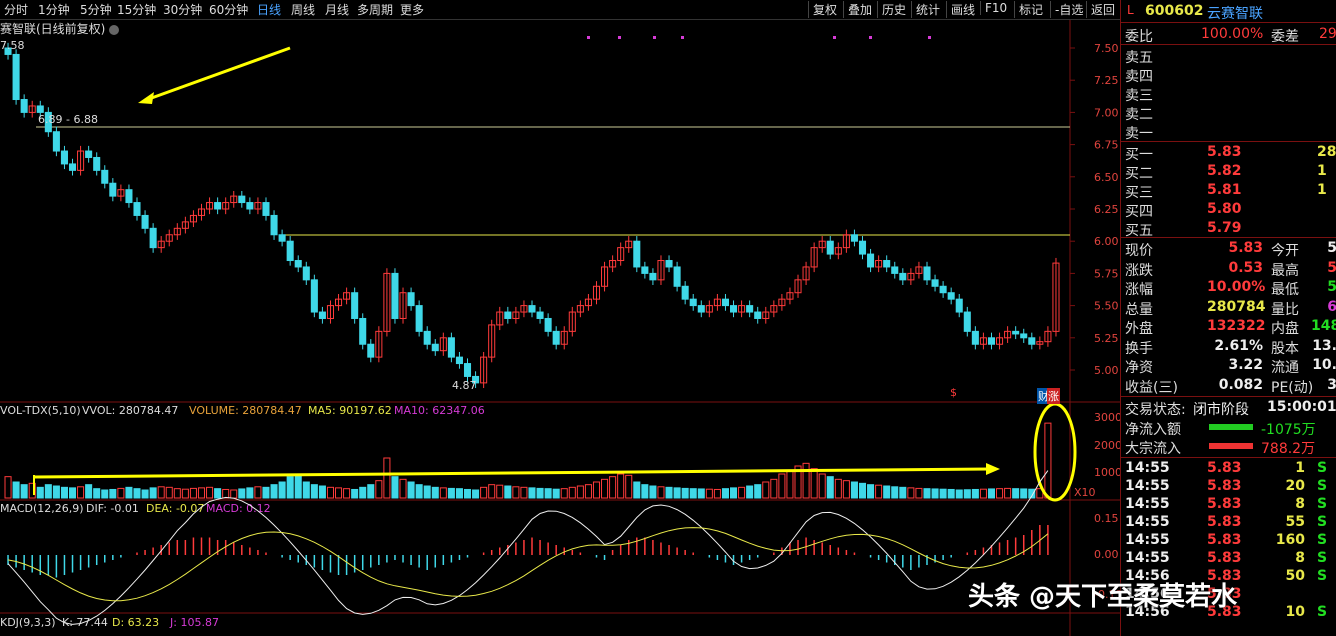 This screenshot has height=636, width=1336. Describe the element at coordinates (1139, 309) in the screenshot. I see `quote-label: 总量` at that location.